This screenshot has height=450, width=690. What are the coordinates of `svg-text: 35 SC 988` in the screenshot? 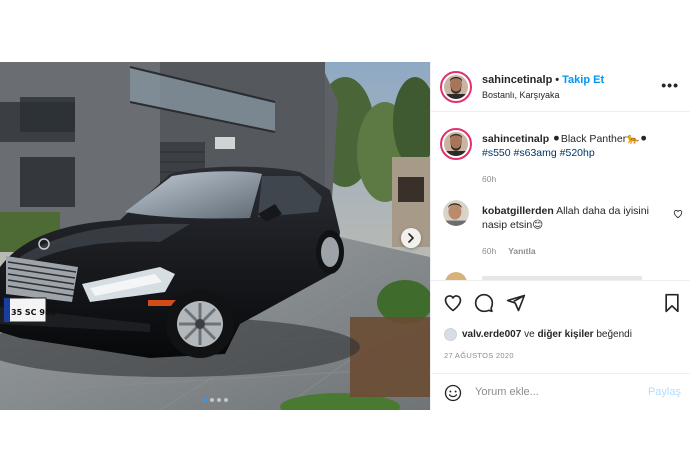 It's located at (33, 312).